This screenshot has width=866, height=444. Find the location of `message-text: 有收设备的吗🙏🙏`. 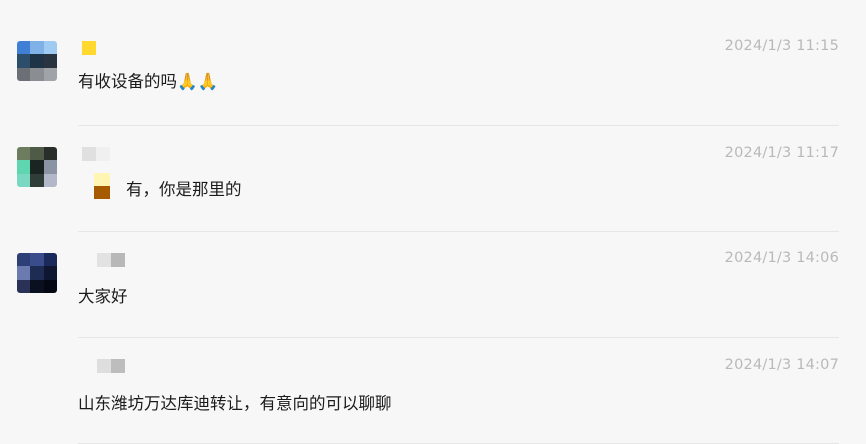

message-text: 有收设备的吗🙏🙏 is located at coordinates (148, 81).